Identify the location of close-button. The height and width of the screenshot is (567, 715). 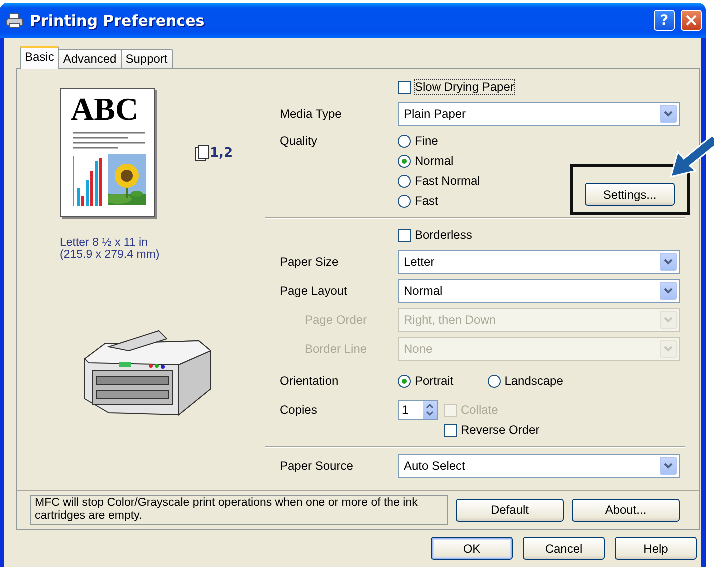
(691, 20).